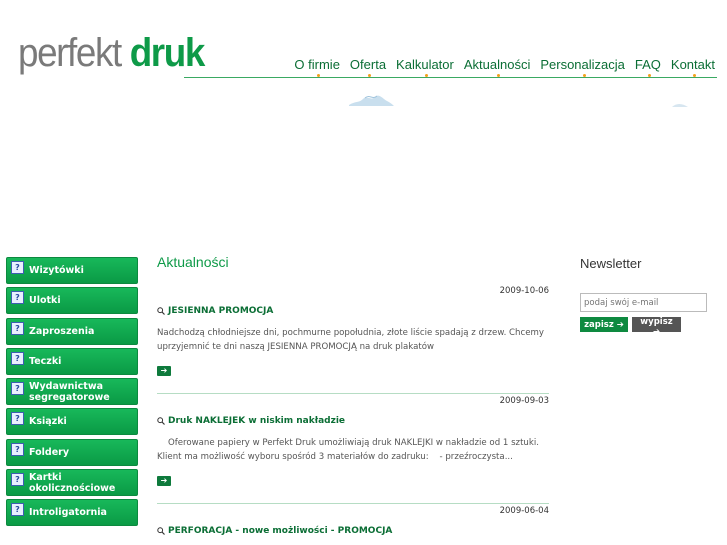 Image resolution: width=727 pixels, height=545 pixels. I want to click on logo: perfekt druk, so click(112, 53).